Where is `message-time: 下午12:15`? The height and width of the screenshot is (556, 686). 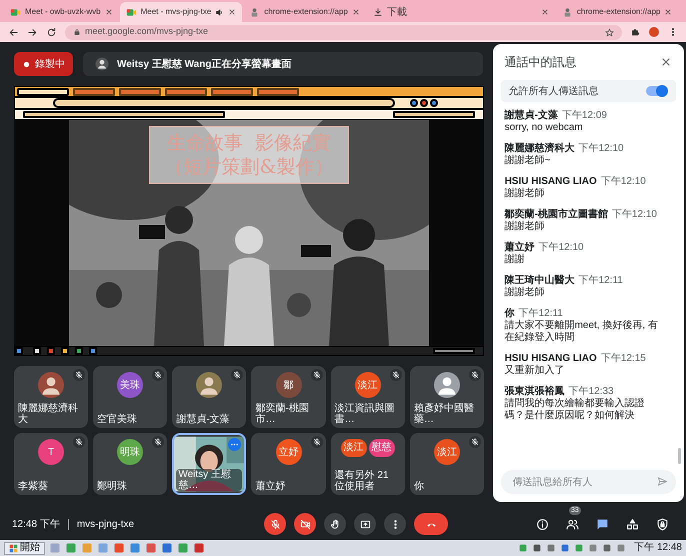 message-time: 下午12:15 is located at coordinates (623, 359).